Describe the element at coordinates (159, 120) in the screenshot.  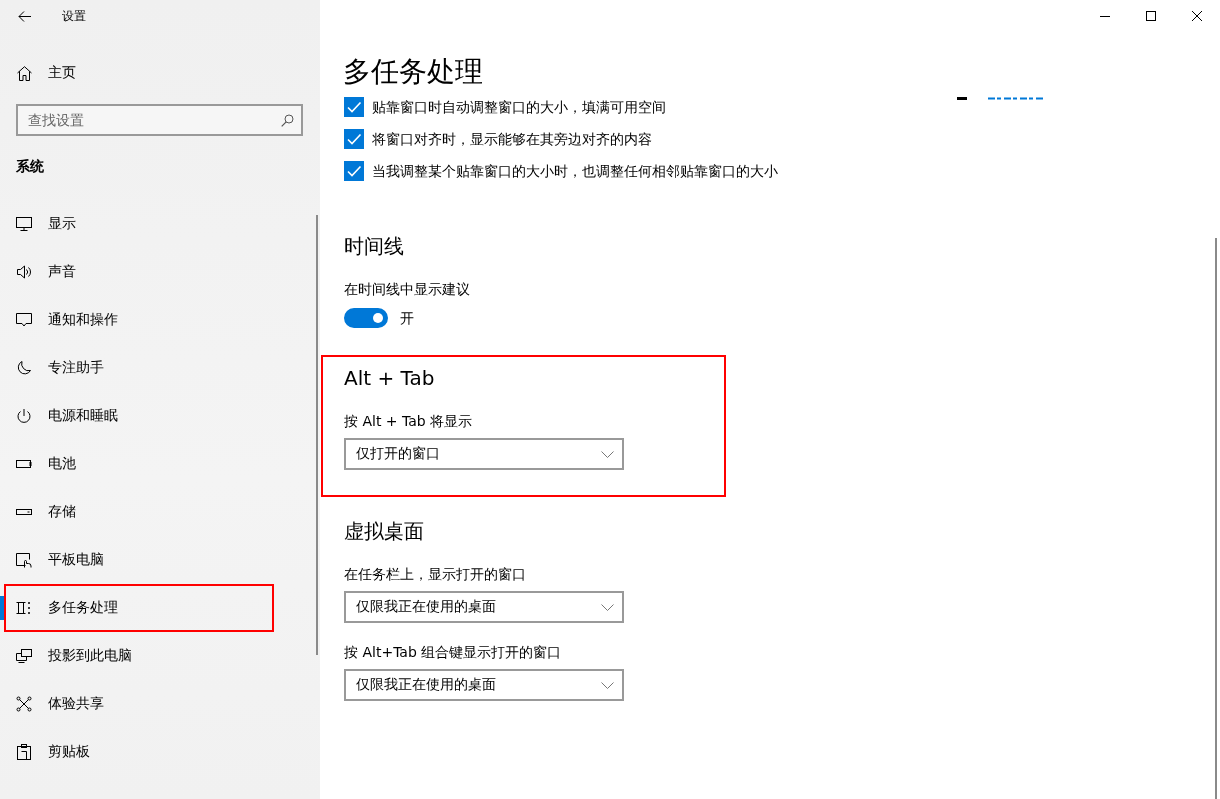
I see `search-field: 查找设置` at that location.